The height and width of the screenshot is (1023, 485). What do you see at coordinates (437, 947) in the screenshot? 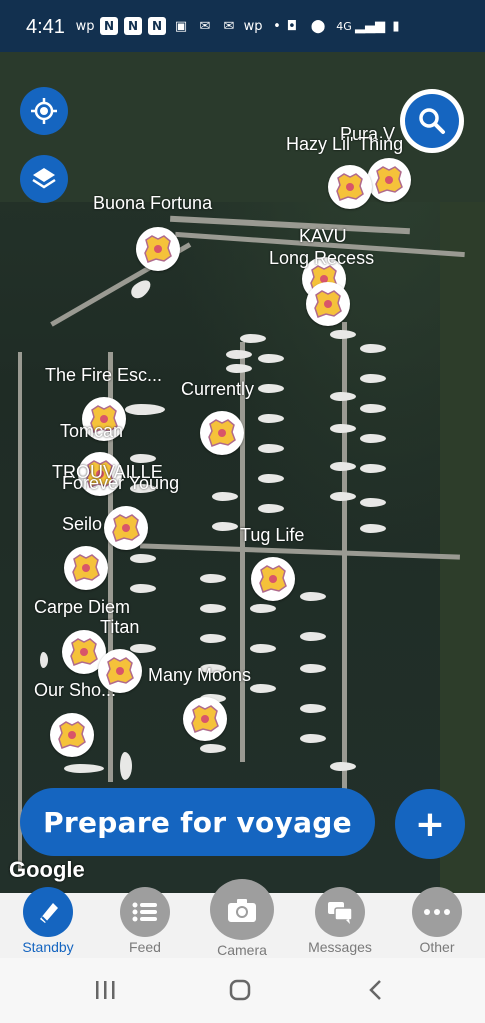
I see `tab-label: Other` at bounding box center [437, 947].